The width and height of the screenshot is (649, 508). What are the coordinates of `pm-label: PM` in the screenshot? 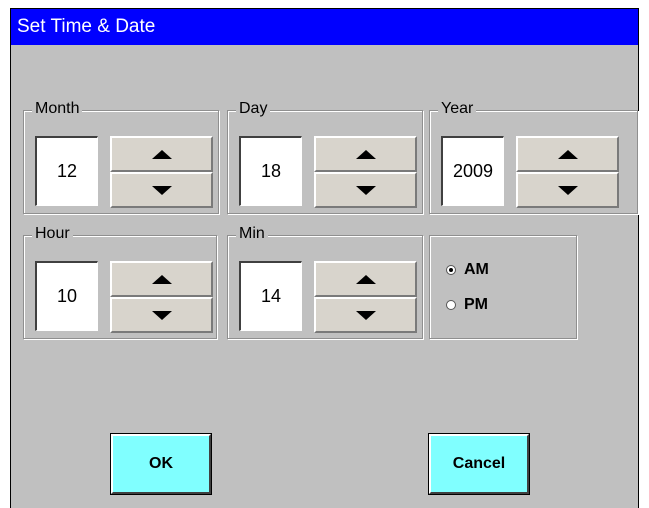 It's located at (476, 304).